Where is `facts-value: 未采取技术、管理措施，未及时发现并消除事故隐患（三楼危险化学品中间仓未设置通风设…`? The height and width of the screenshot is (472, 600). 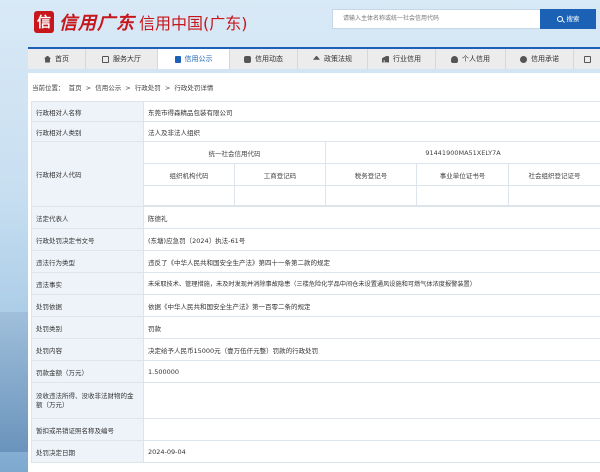
facts-value: 未采取技术、管理措施，未及时发现并消除事故隐患（三楼危险化学品中间仓未设置通风设… is located at coordinates (371, 283).